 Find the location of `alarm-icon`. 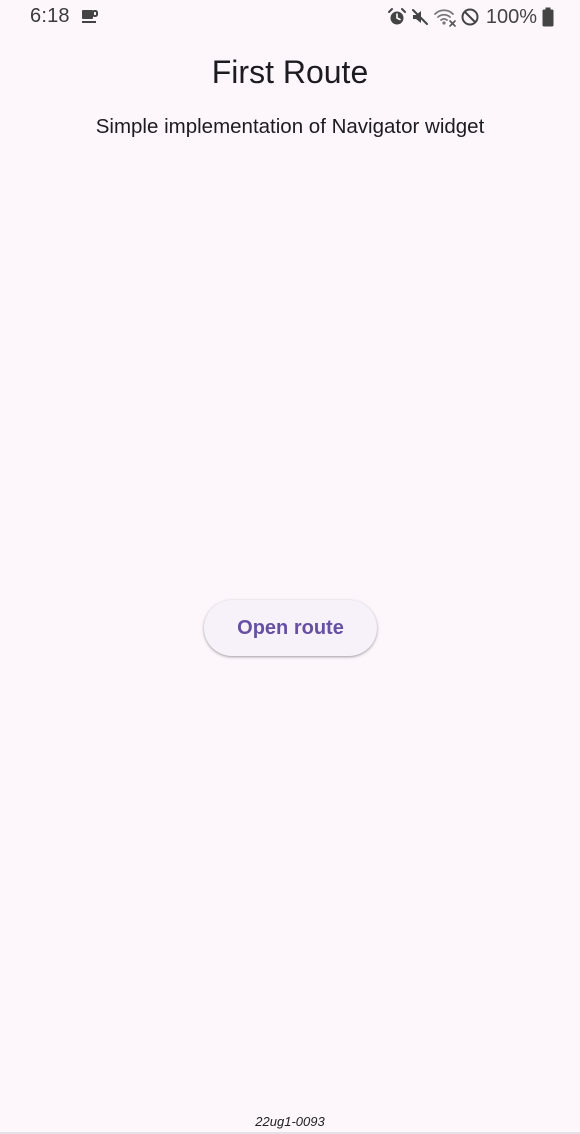

alarm-icon is located at coordinates (397, 17).